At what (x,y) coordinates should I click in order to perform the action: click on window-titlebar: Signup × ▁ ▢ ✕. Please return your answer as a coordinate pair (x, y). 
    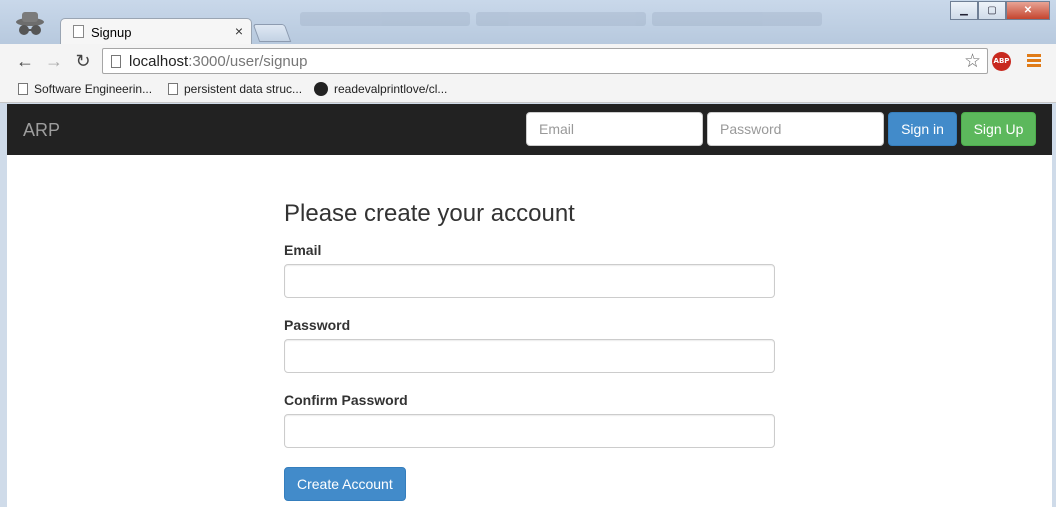
    Looking at the image, I should click on (528, 22).